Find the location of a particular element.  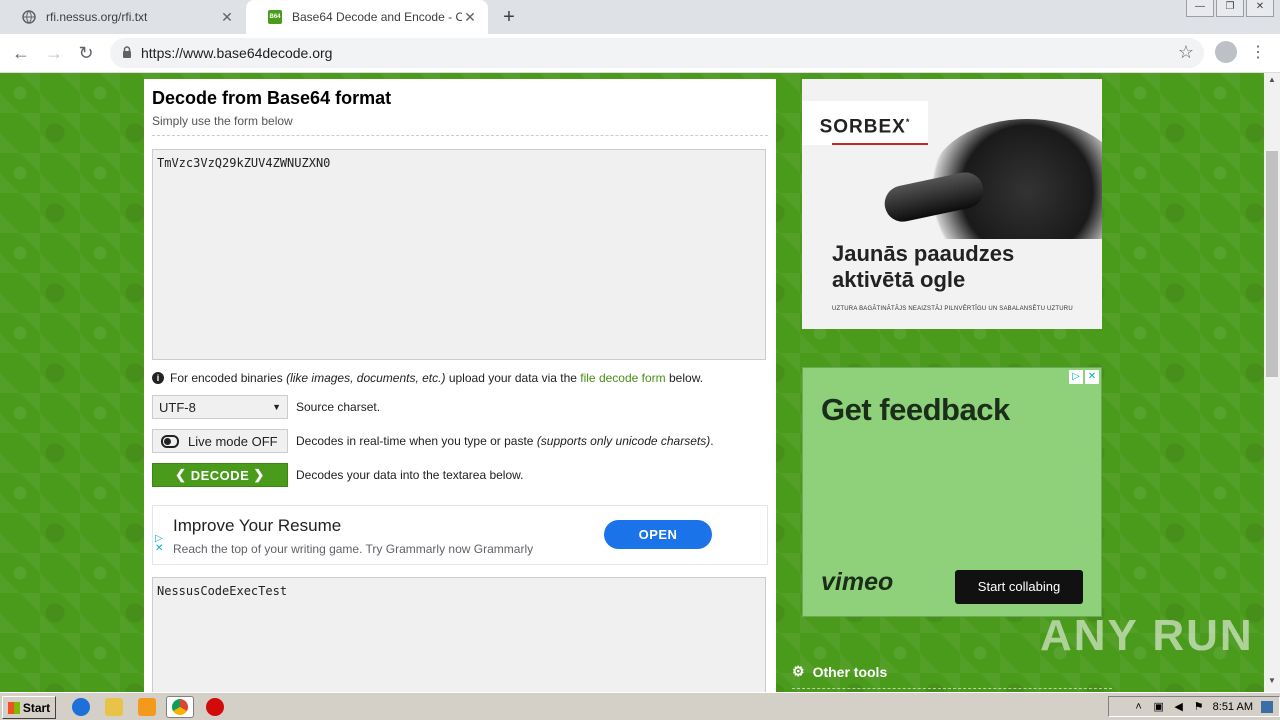

chrome-icon is located at coordinates (180, 707).